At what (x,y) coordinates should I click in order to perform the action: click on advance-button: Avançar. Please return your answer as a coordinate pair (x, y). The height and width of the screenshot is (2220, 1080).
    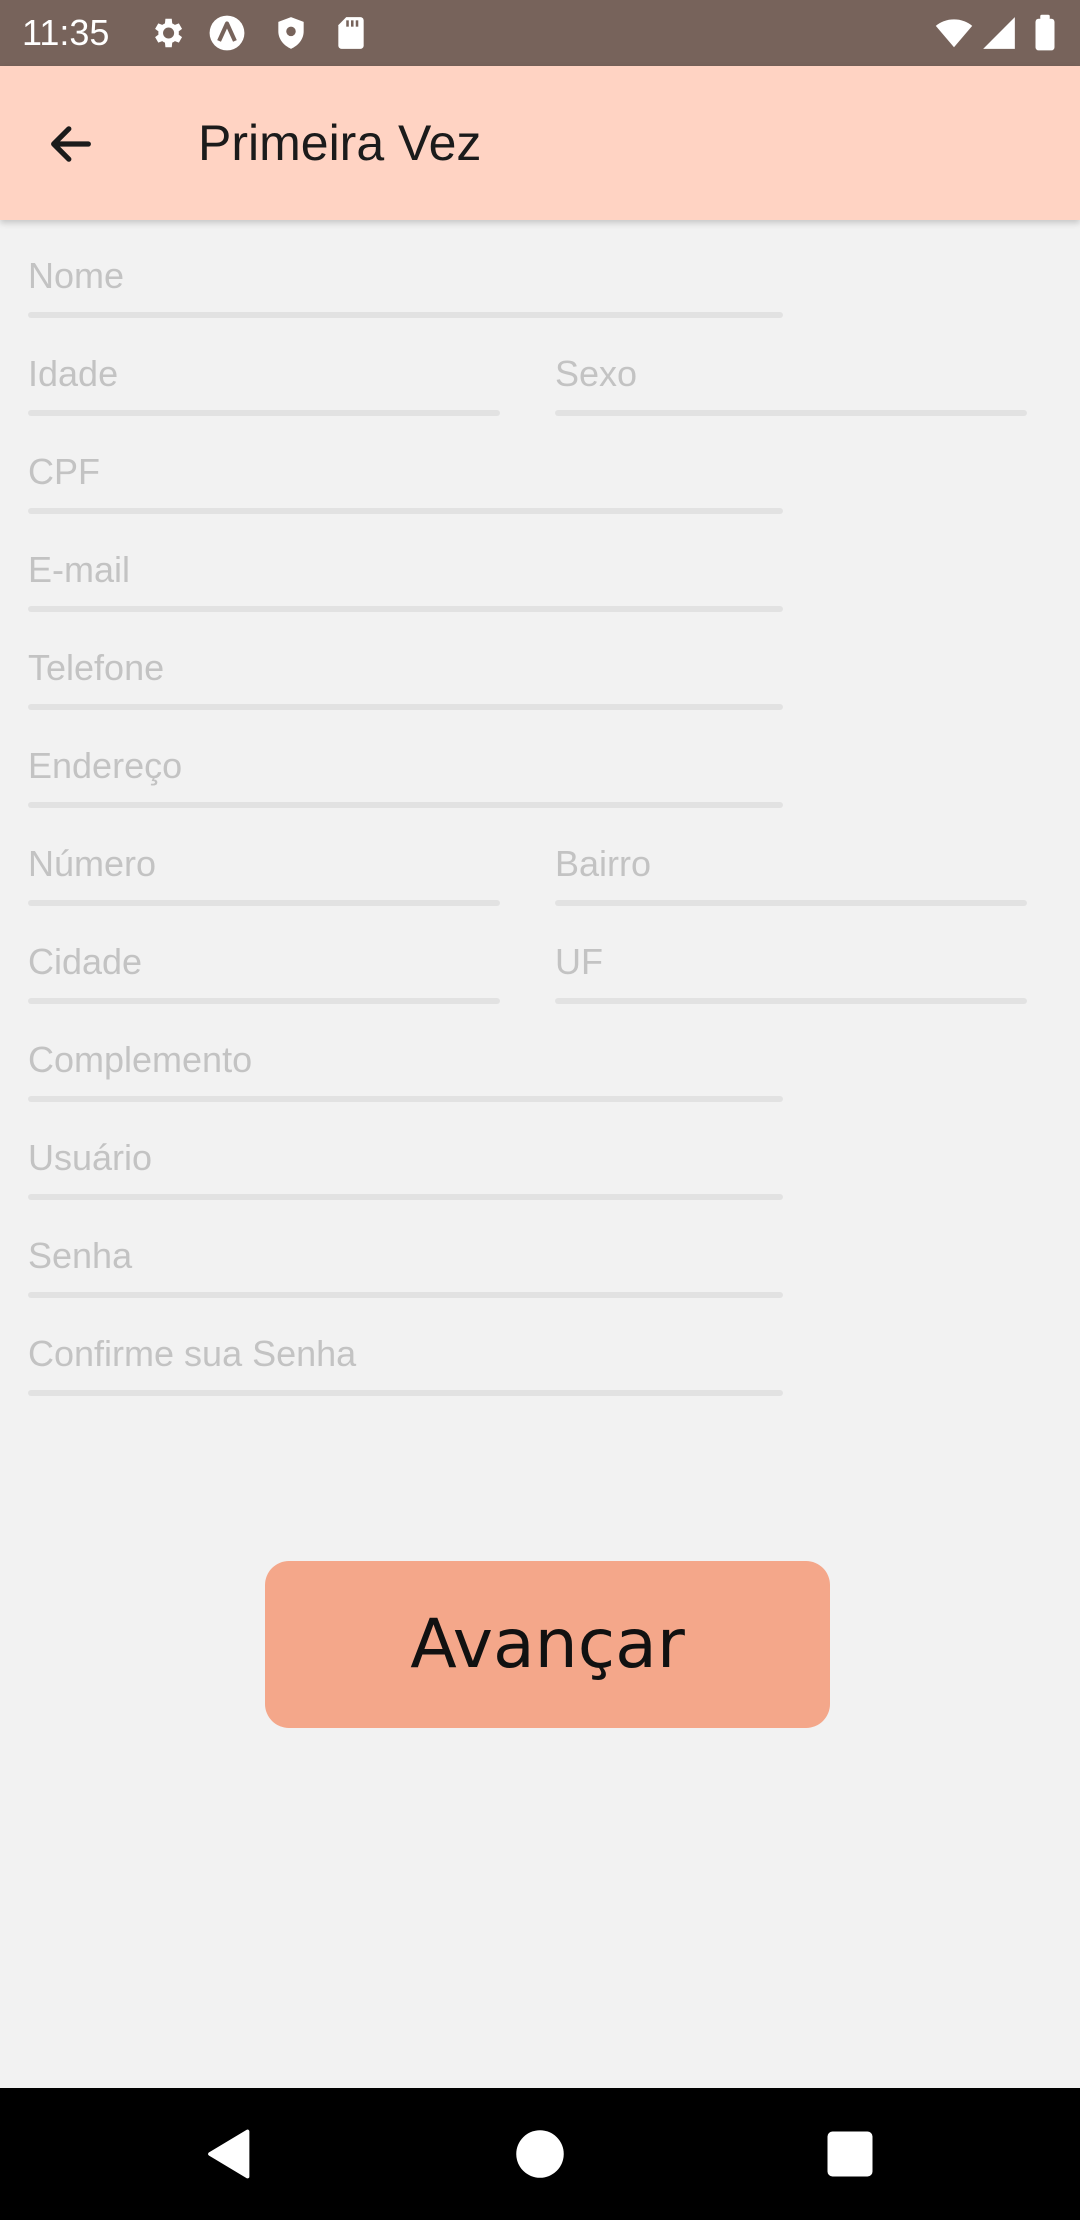
    Looking at the image, I should click on (547, 1644).